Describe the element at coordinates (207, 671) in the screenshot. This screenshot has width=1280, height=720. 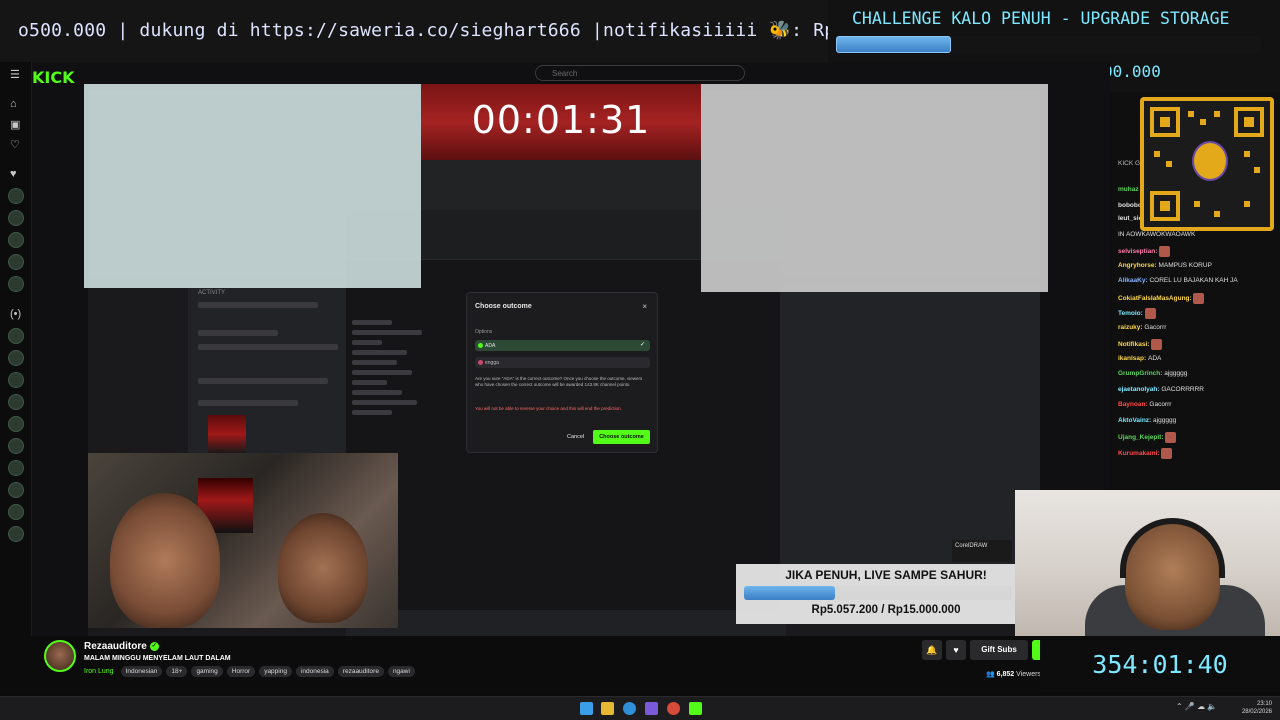
I see `tag: gaming` at that location.